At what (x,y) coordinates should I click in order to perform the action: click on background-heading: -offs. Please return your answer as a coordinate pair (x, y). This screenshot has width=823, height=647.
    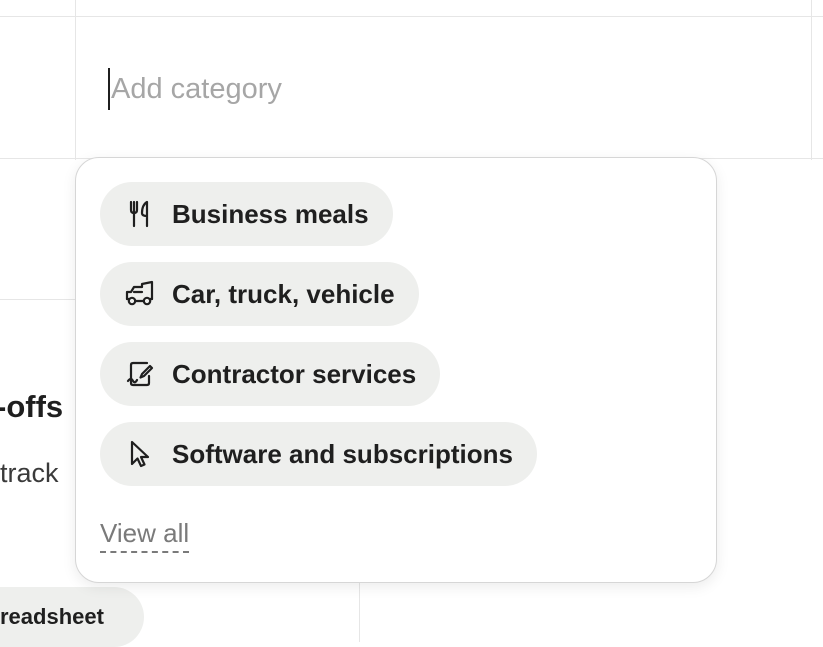
    Looking at the image, I should click on (32, 406).